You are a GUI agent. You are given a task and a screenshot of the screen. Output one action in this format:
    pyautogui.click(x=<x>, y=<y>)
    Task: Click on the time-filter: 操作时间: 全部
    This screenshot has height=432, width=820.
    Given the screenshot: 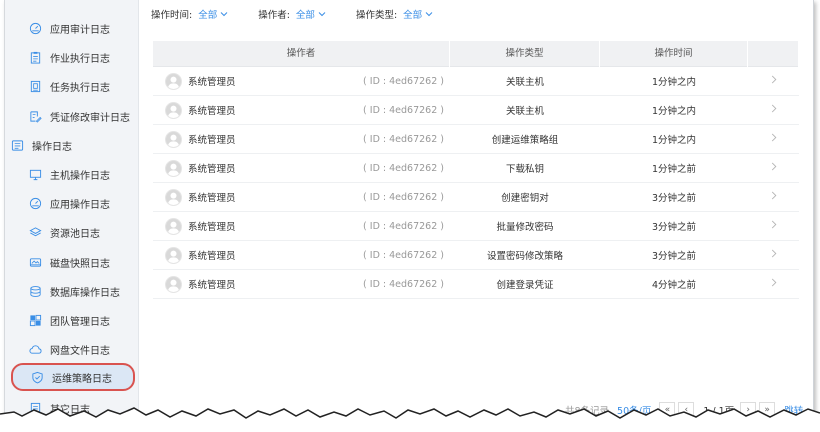 What is the action you would take?
    pyautogui.click(x=189, y=14)
    